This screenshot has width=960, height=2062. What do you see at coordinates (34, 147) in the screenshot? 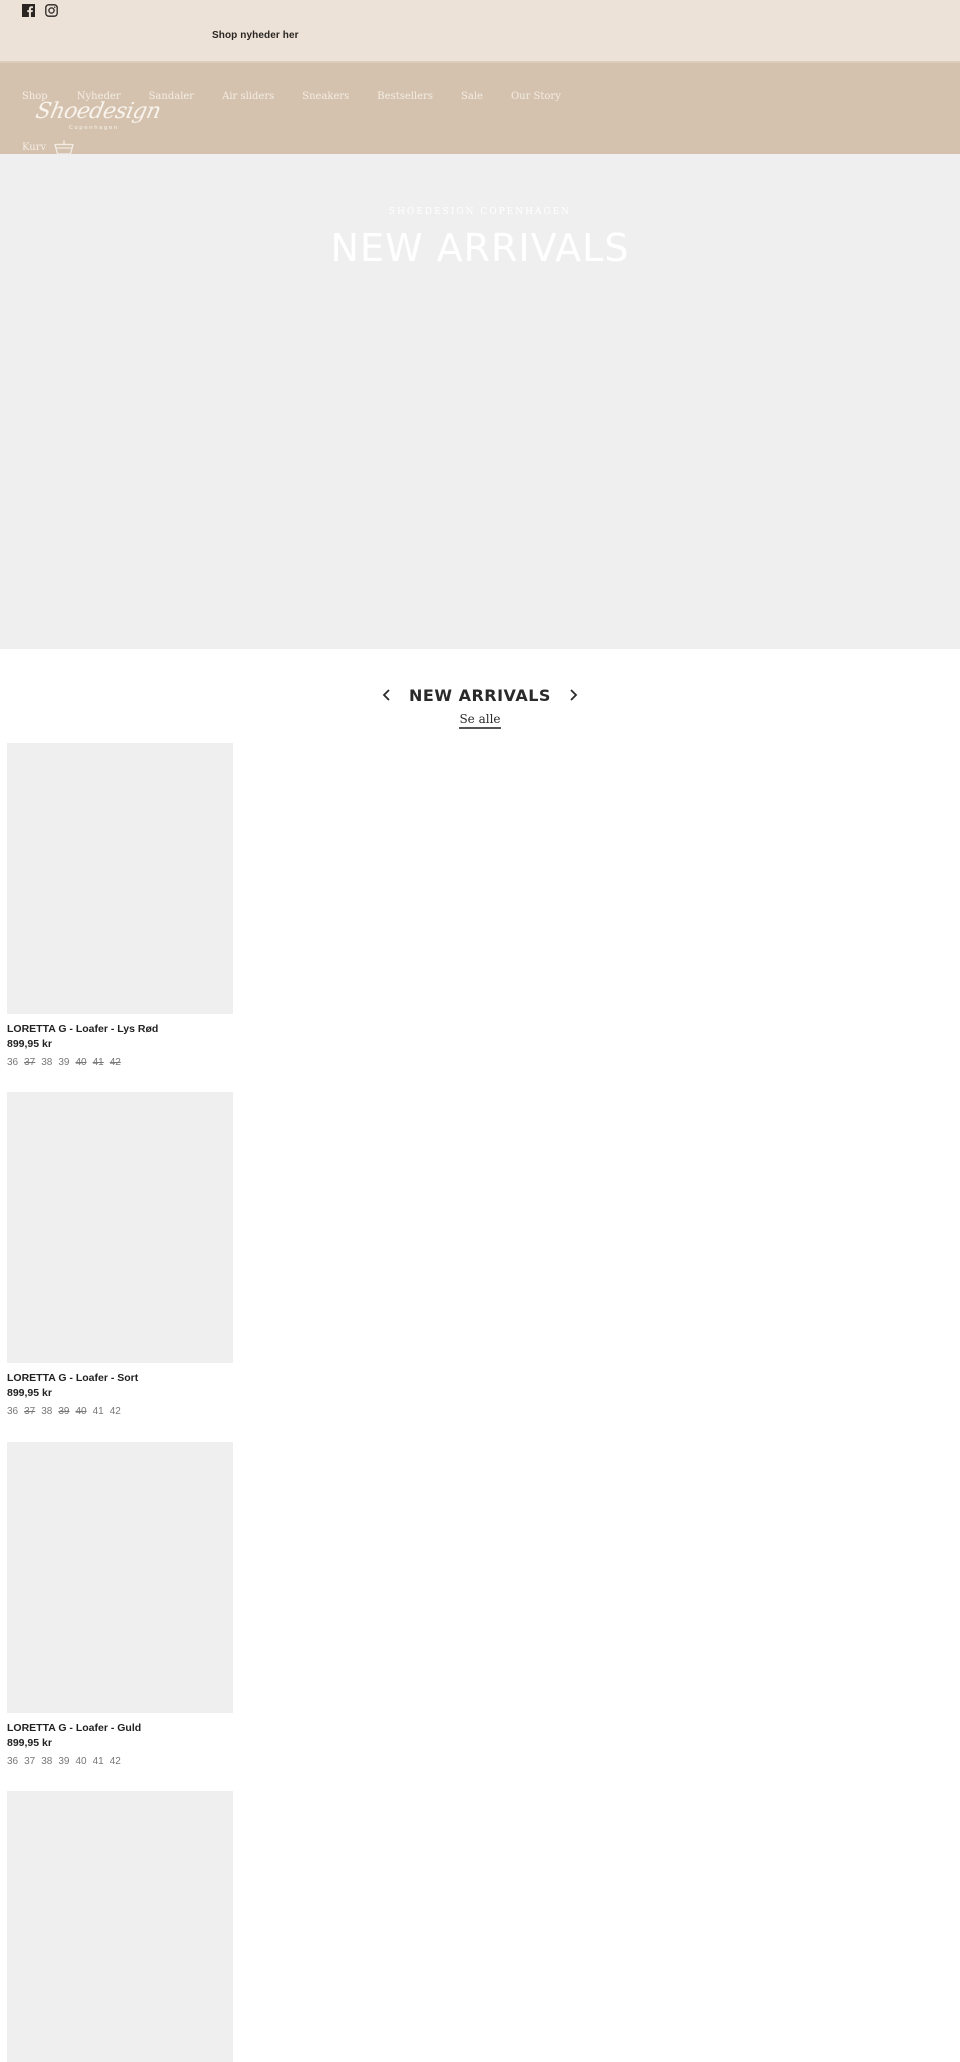
I see `cart-label: Kurv` at bounding box center [34, 147].